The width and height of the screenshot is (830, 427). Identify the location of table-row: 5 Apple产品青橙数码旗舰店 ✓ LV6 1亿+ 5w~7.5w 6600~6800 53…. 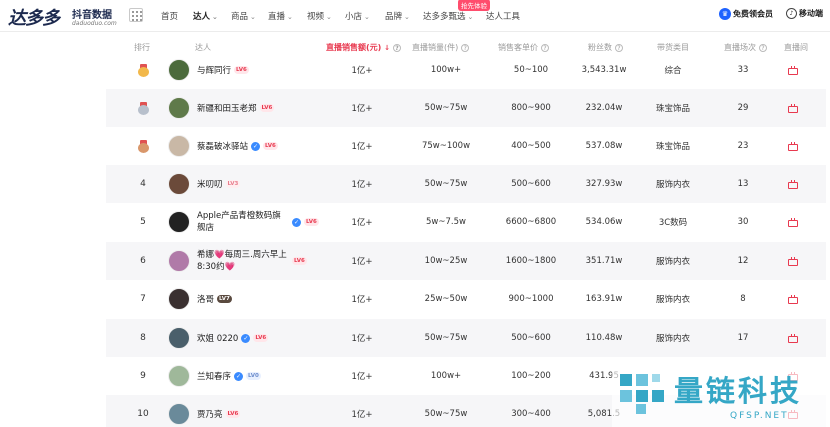
(466, 222).